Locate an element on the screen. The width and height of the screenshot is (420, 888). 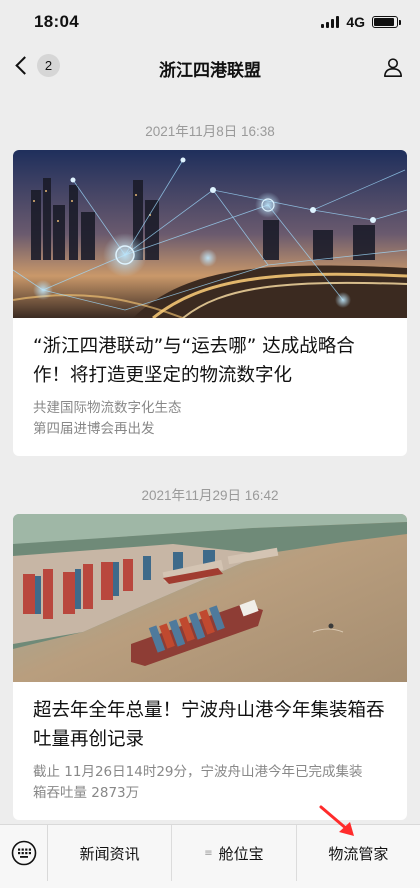
signal-icon is located at coordinates (330, 22).